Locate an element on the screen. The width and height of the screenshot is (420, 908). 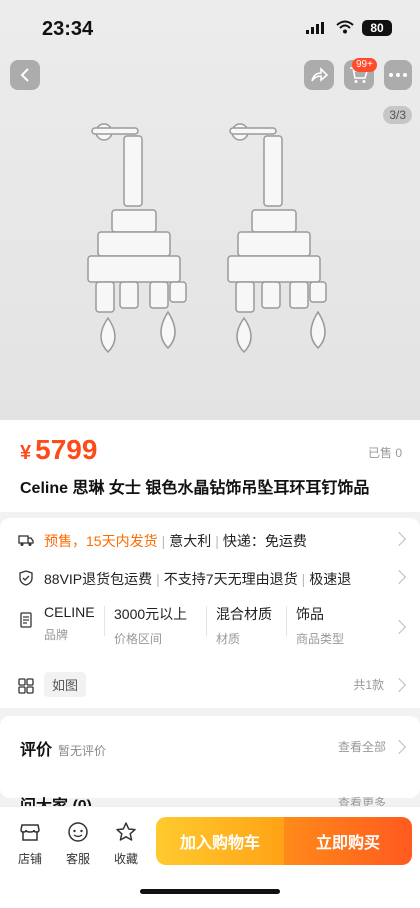
cart-badge: 99+ is located at coordinates (364, 65).